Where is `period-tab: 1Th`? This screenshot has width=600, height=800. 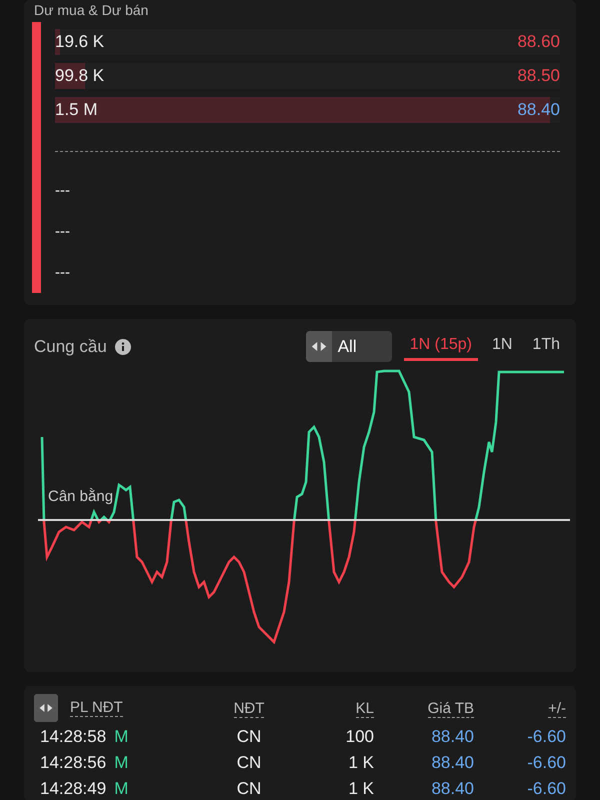
period-tab: 1Th is located at coordinates (546, 346).